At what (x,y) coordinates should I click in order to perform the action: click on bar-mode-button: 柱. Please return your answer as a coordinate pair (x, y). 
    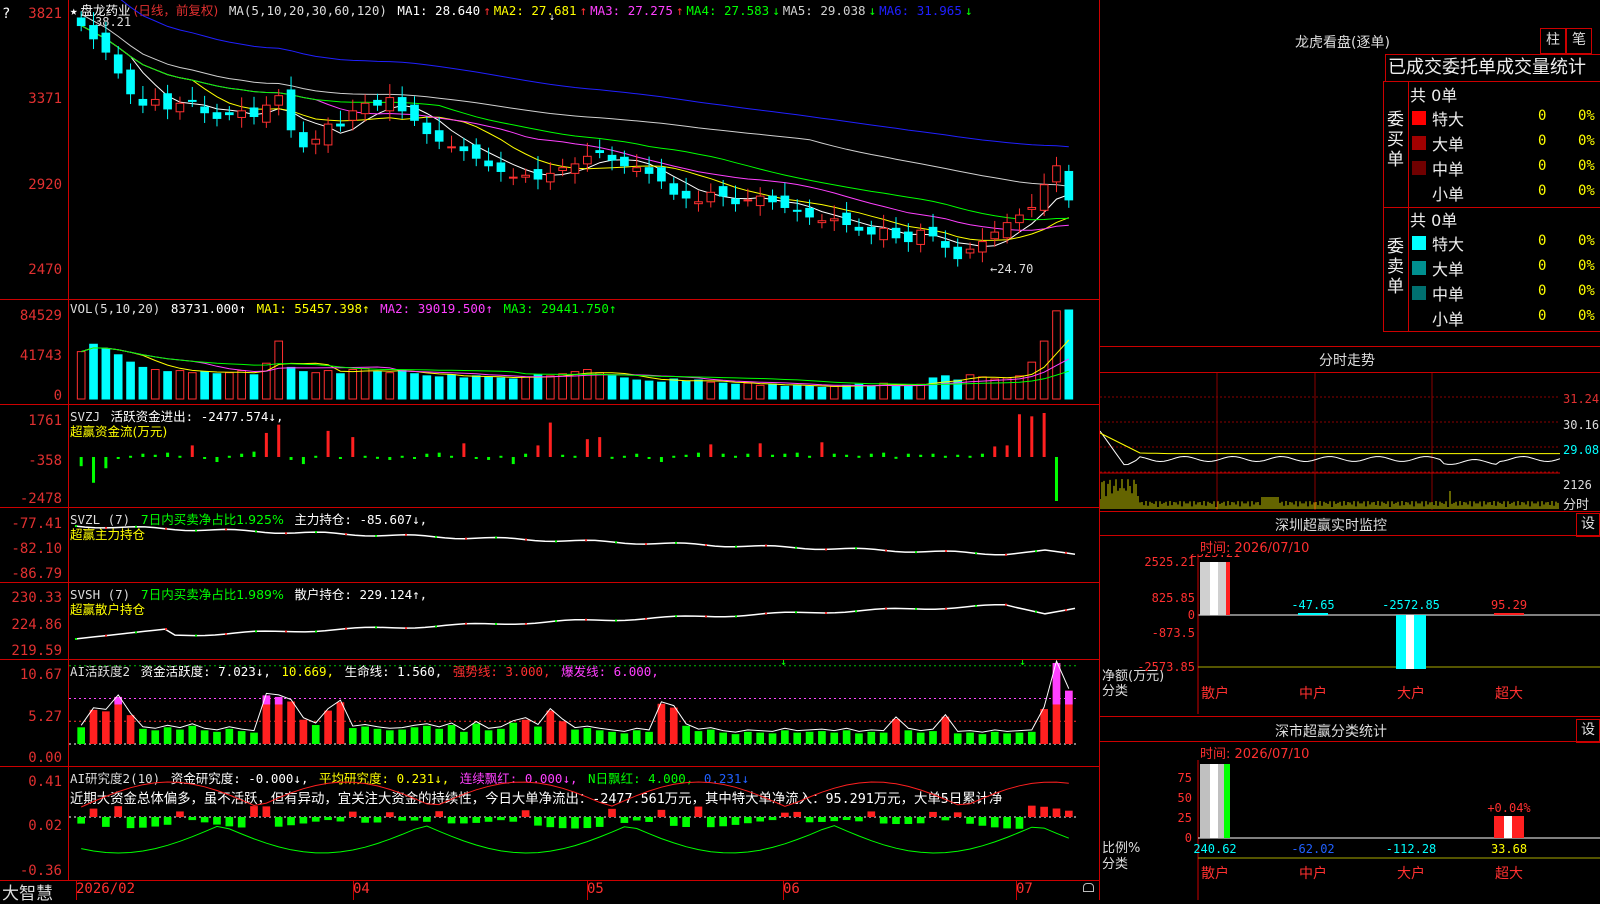
    Looking at the image, I should click on (1553, 41).